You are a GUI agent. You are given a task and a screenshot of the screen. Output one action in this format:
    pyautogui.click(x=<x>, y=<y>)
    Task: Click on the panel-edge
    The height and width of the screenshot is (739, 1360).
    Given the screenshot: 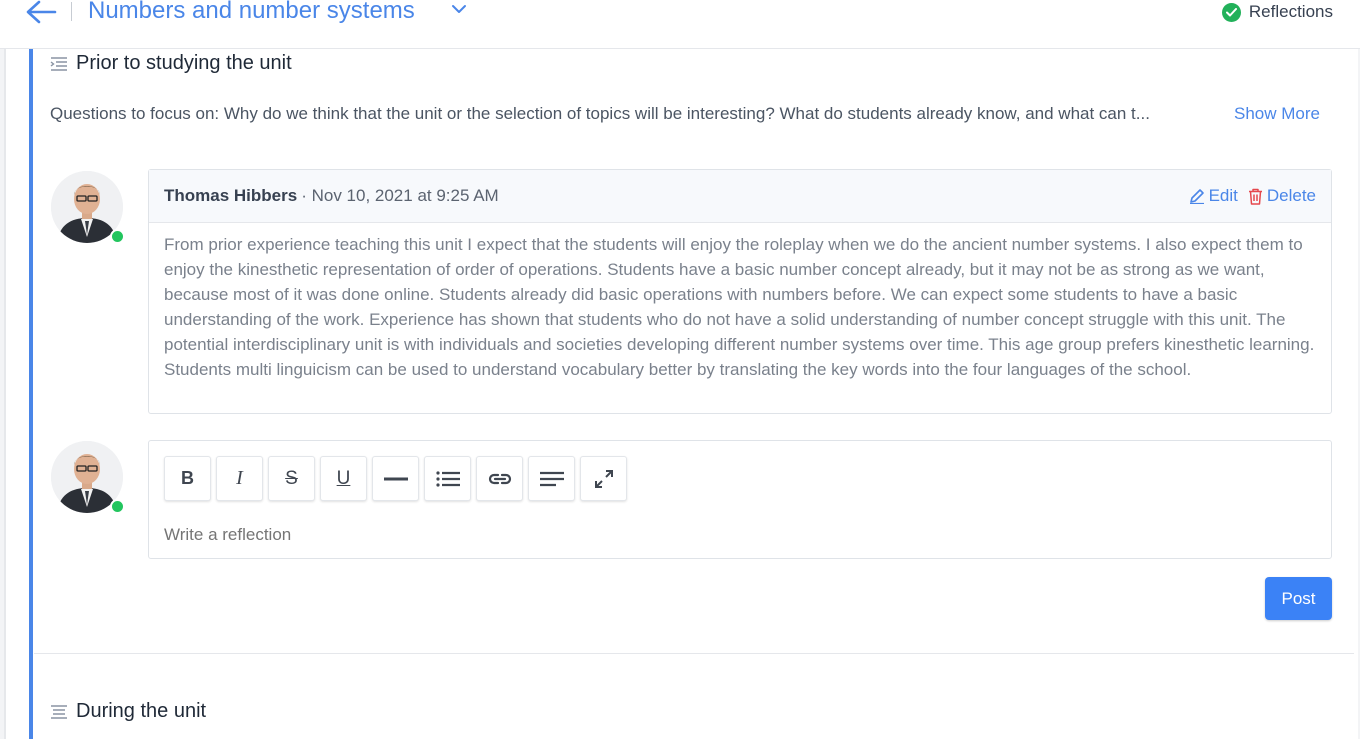 What is the action you would take?
    pyautogui.click(x=5, y=394)
    